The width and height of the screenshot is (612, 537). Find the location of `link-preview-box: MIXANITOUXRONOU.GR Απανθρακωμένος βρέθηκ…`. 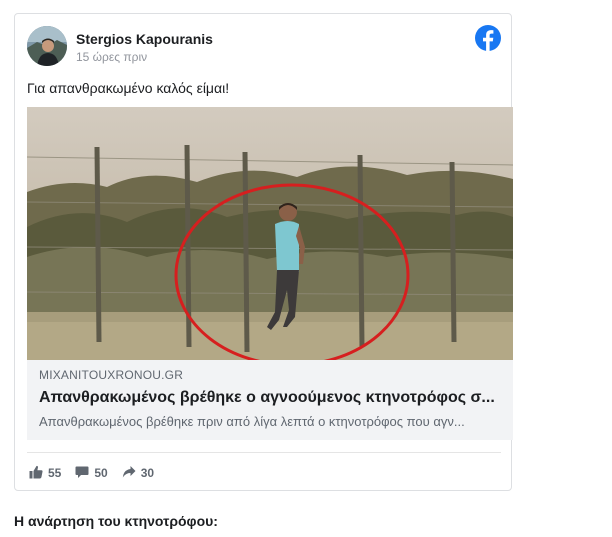

link-preview-box: MIXANITOUXRONOU.GR Απανθρακωμένος βρέθηκ… is located at coordinates (270, 400).